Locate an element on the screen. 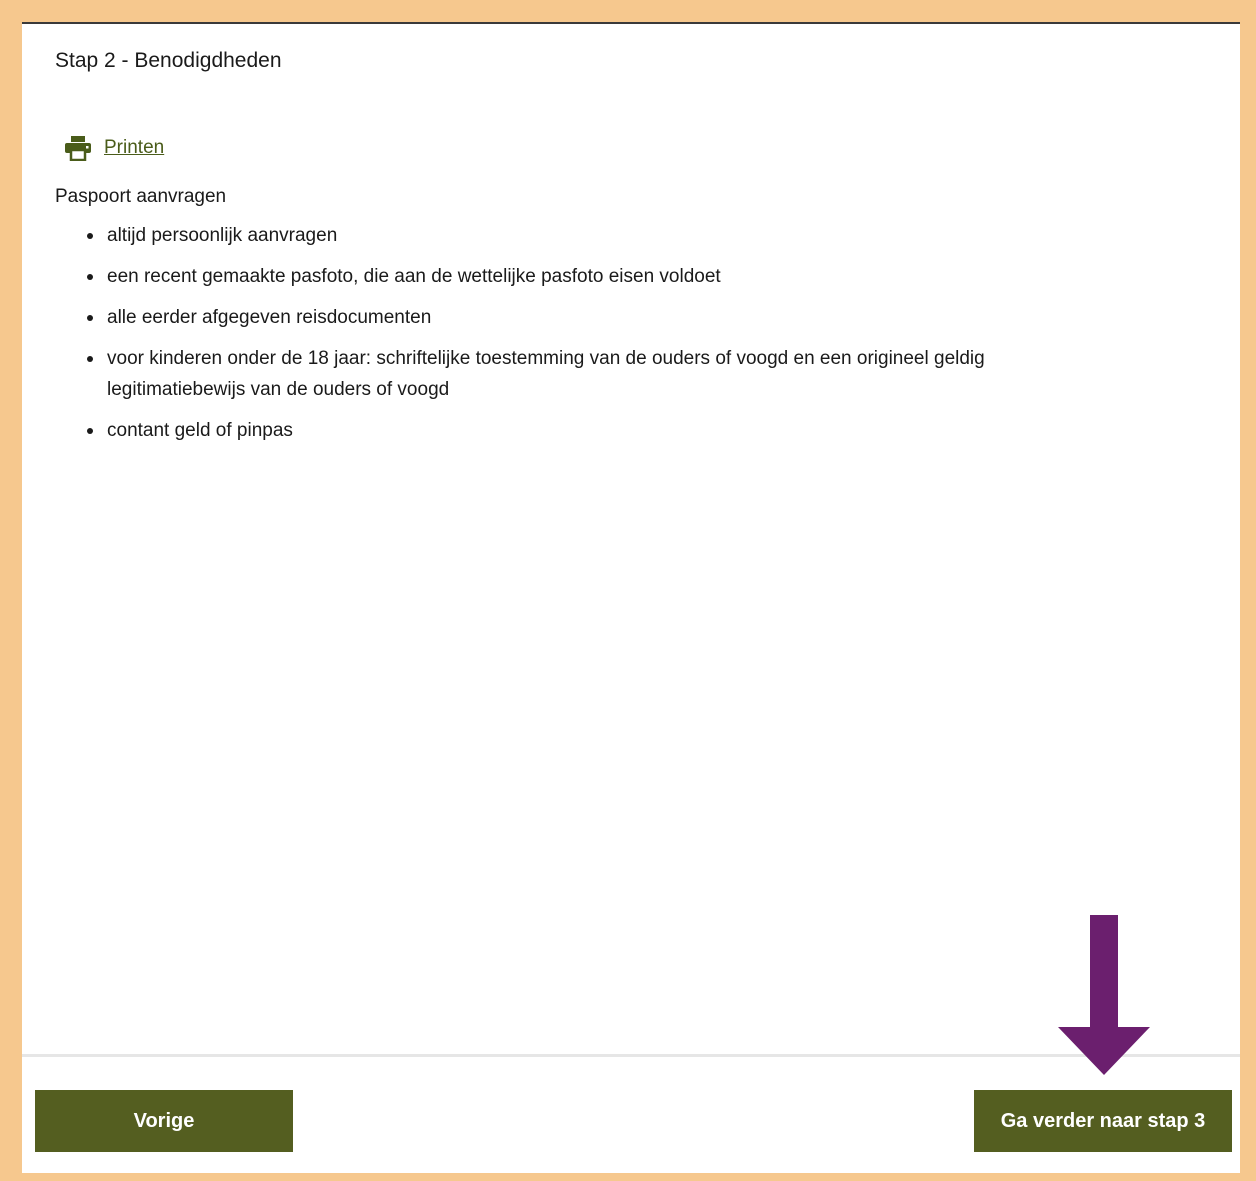 The height and width of the screenshot is (1181, 1256). step-title: Stap 2 - Benodigdheden is located at coordinates (168, 60).